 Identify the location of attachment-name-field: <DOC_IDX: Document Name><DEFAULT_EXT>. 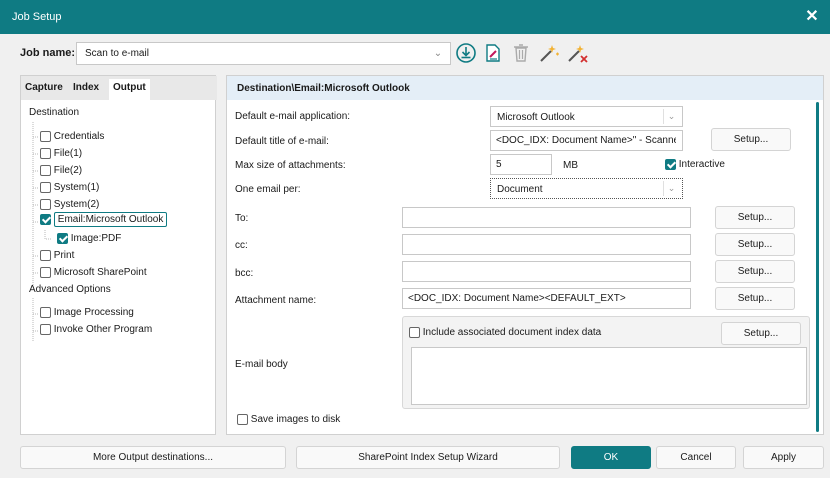
(546, 298).